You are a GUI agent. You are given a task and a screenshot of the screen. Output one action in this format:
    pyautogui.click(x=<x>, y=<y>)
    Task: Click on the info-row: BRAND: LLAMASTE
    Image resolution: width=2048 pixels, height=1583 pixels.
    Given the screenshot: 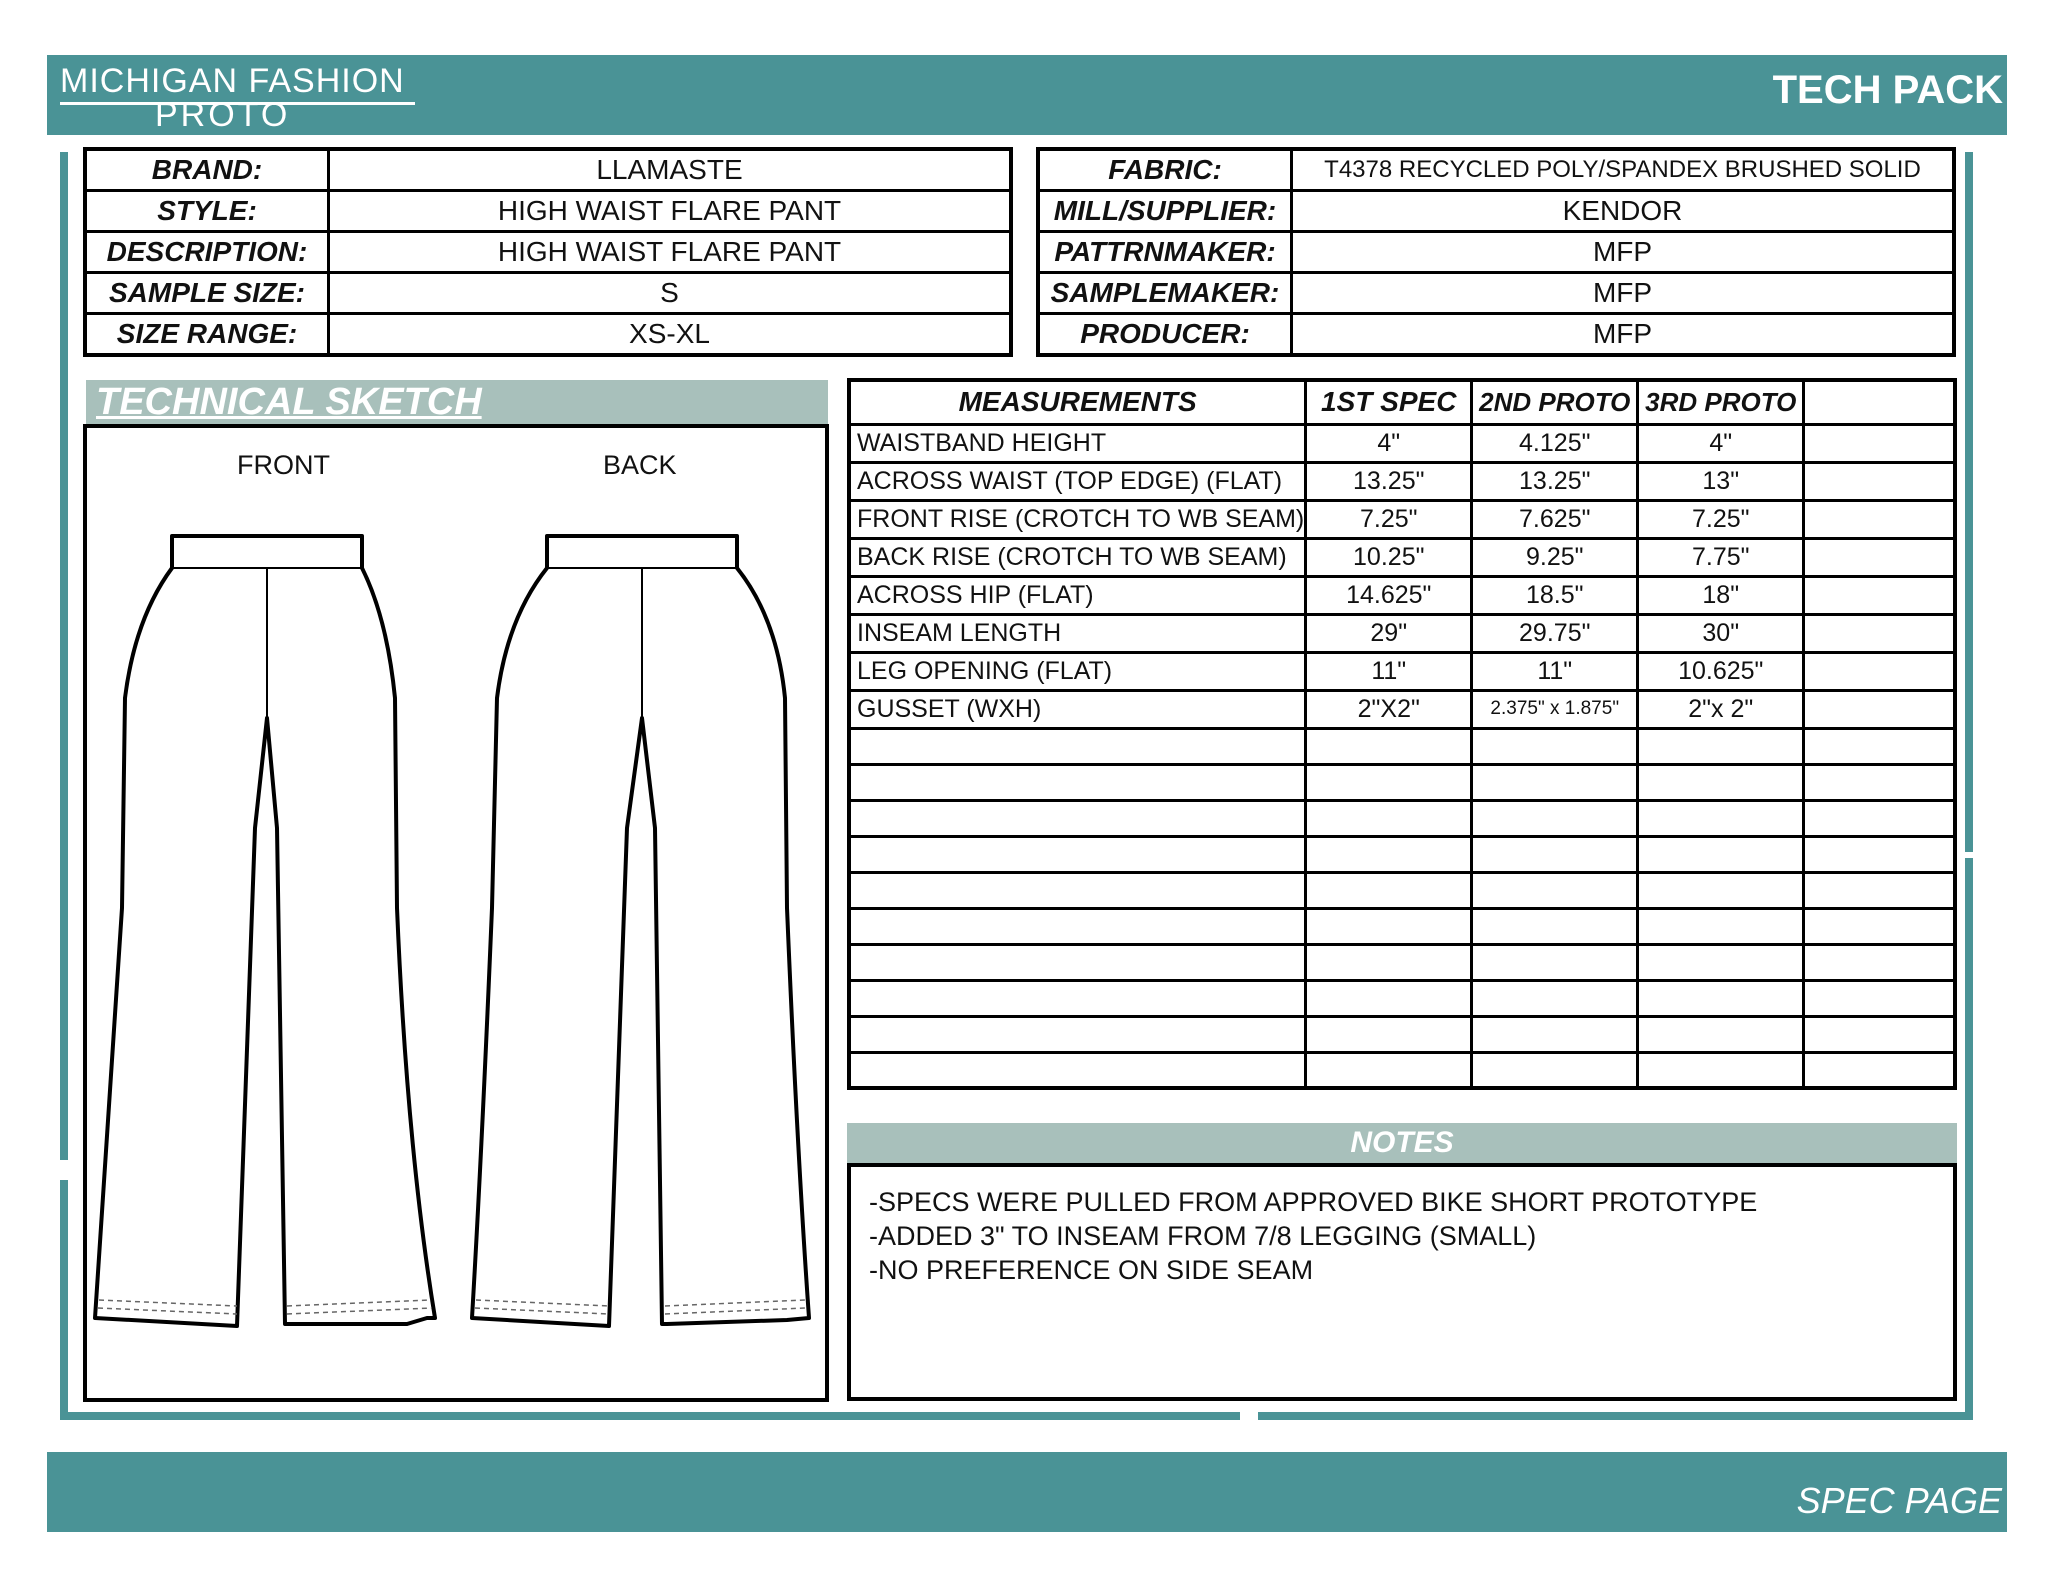 What is the action you would take?
    pyautogui.click(x=548, y=169)
    